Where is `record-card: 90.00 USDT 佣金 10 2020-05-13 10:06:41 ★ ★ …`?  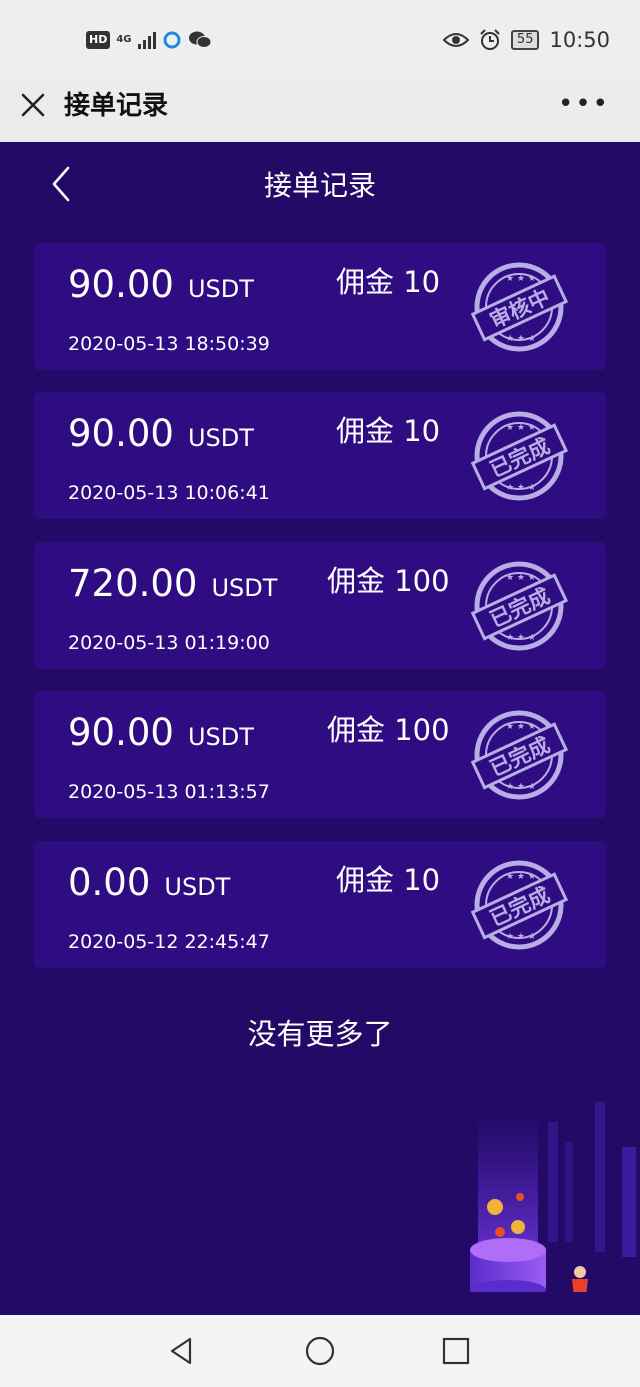 record-card: 90.00 USDT 佣金 10 2020-05-13 10:06:41 ★ ★ … is located at coordinates (320, 455).